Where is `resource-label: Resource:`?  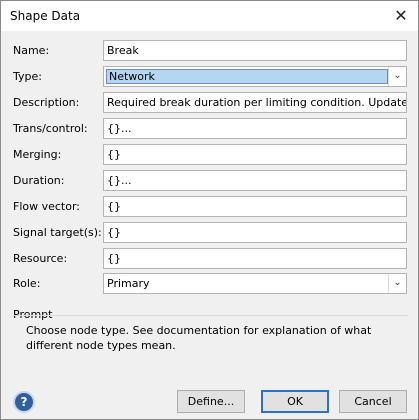 resource-label: Resource: is located at coordinates (40, 258).